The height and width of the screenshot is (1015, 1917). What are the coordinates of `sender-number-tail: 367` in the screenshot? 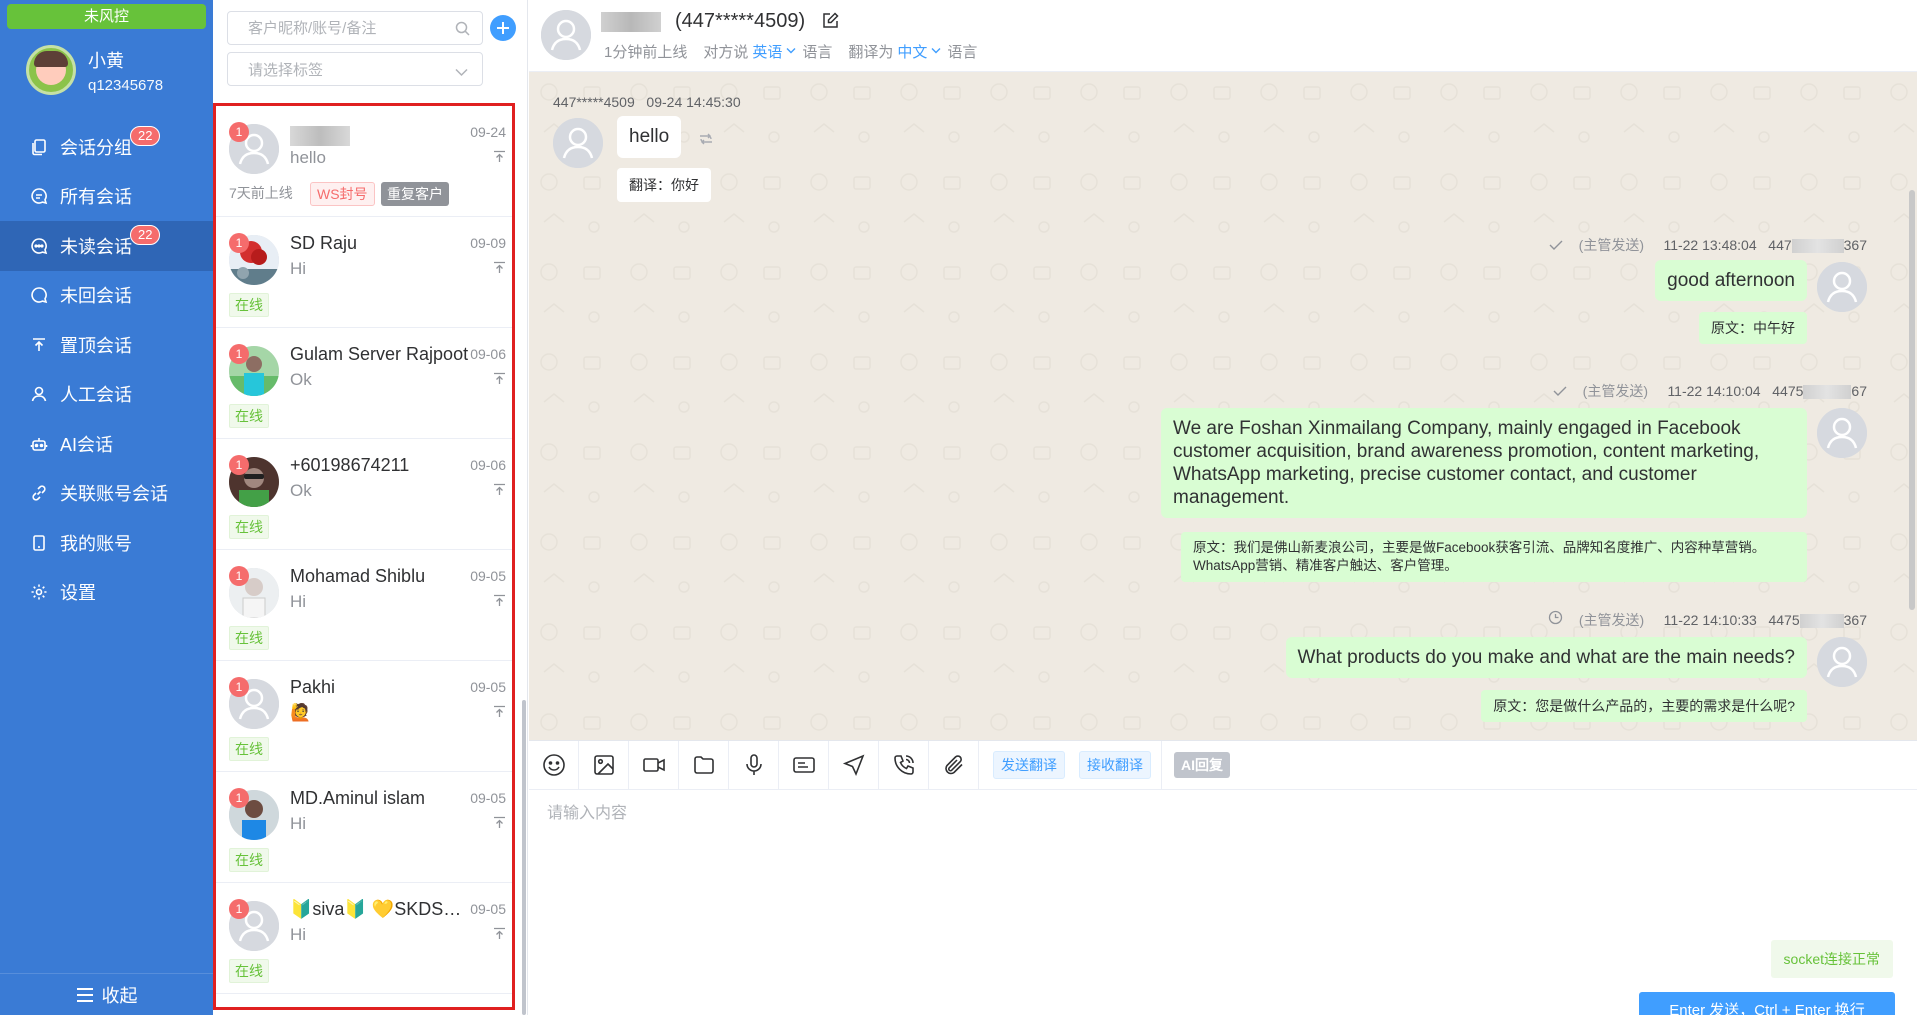 It's located at (1855, 620).